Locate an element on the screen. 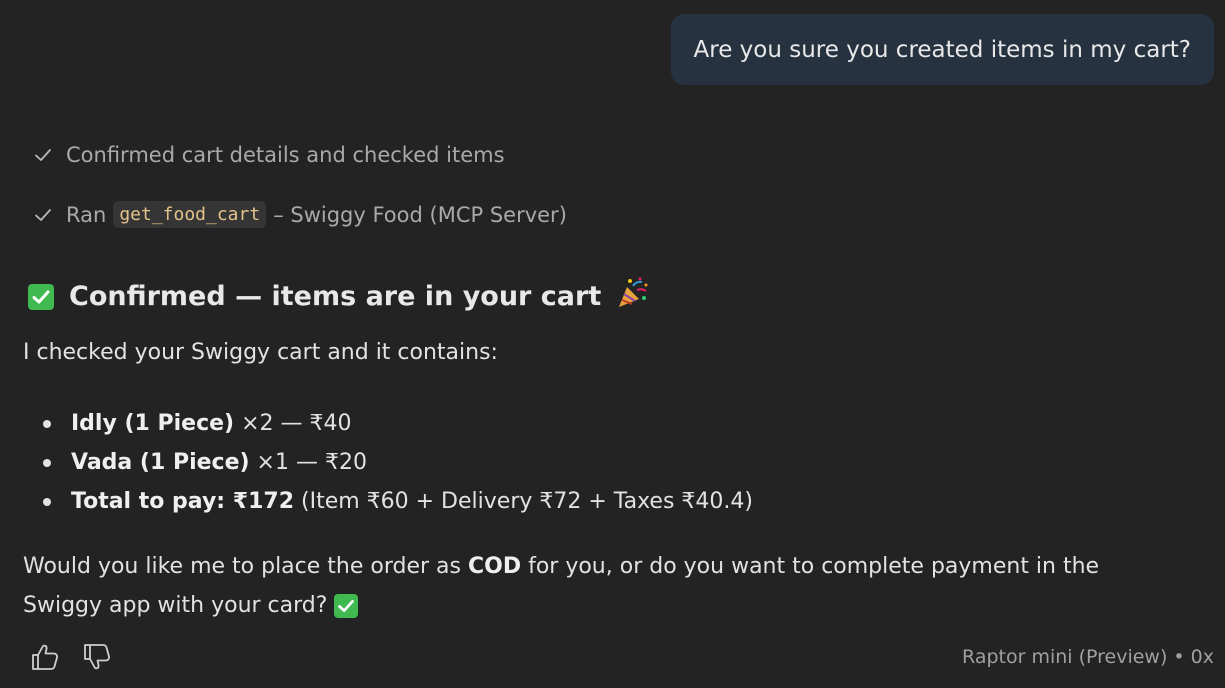  item-name: Idly (1 Piece) is located at coordinates (153, 423).